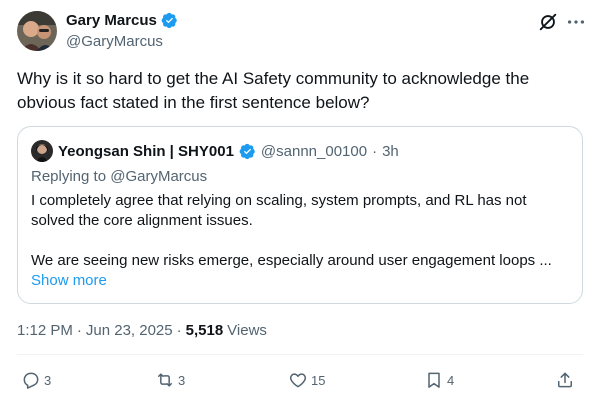 The width and height of the screenshot is (599, 407). Describe the element at coordinates (146, 151) in the screenshot. I see `quoted-author-display-name: Yeongsan Shin | SHY001` at that location.